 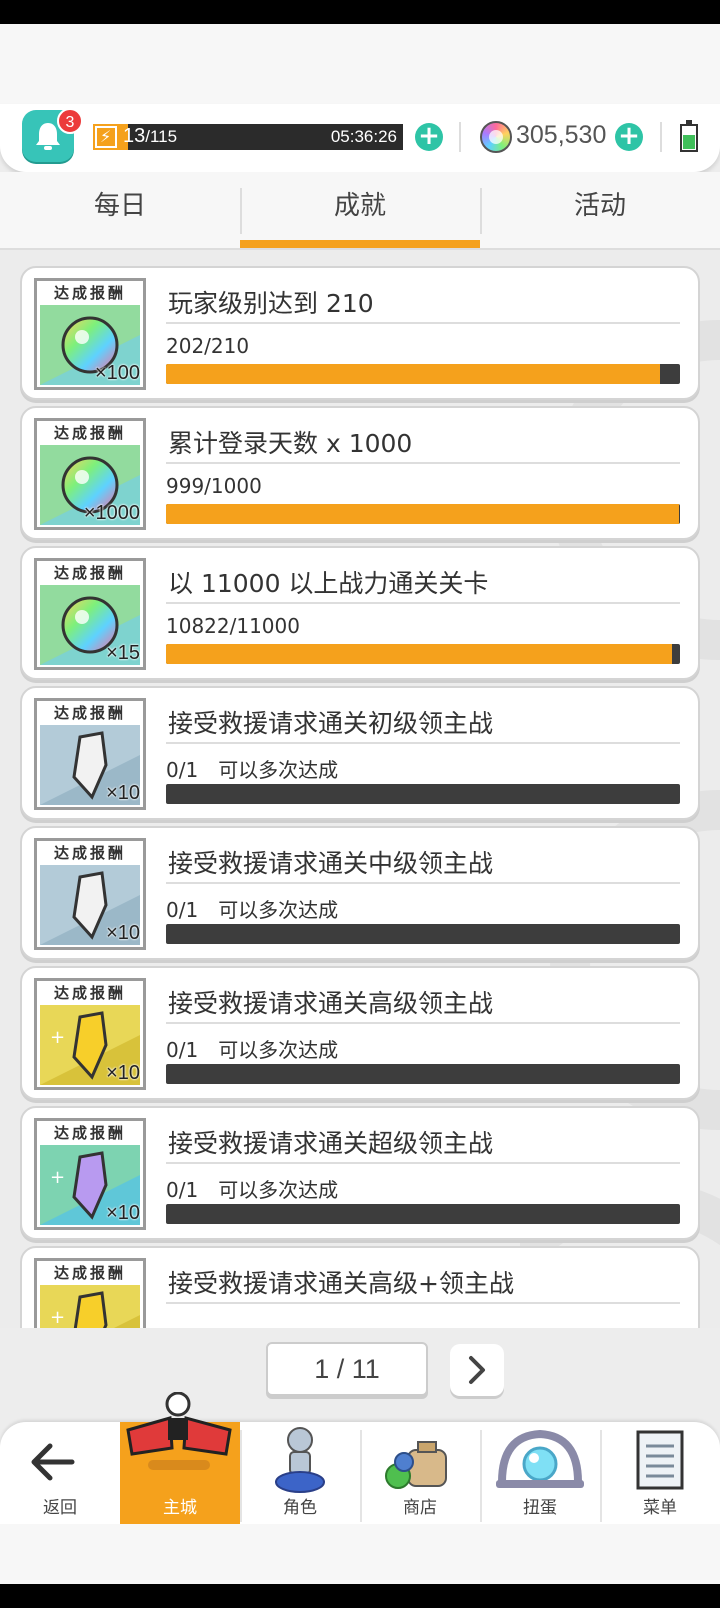 What do you see at coordinates (214, 486) in the screenshot?
I see `progress-text: 999/1000` at bounding box center [214, 486].